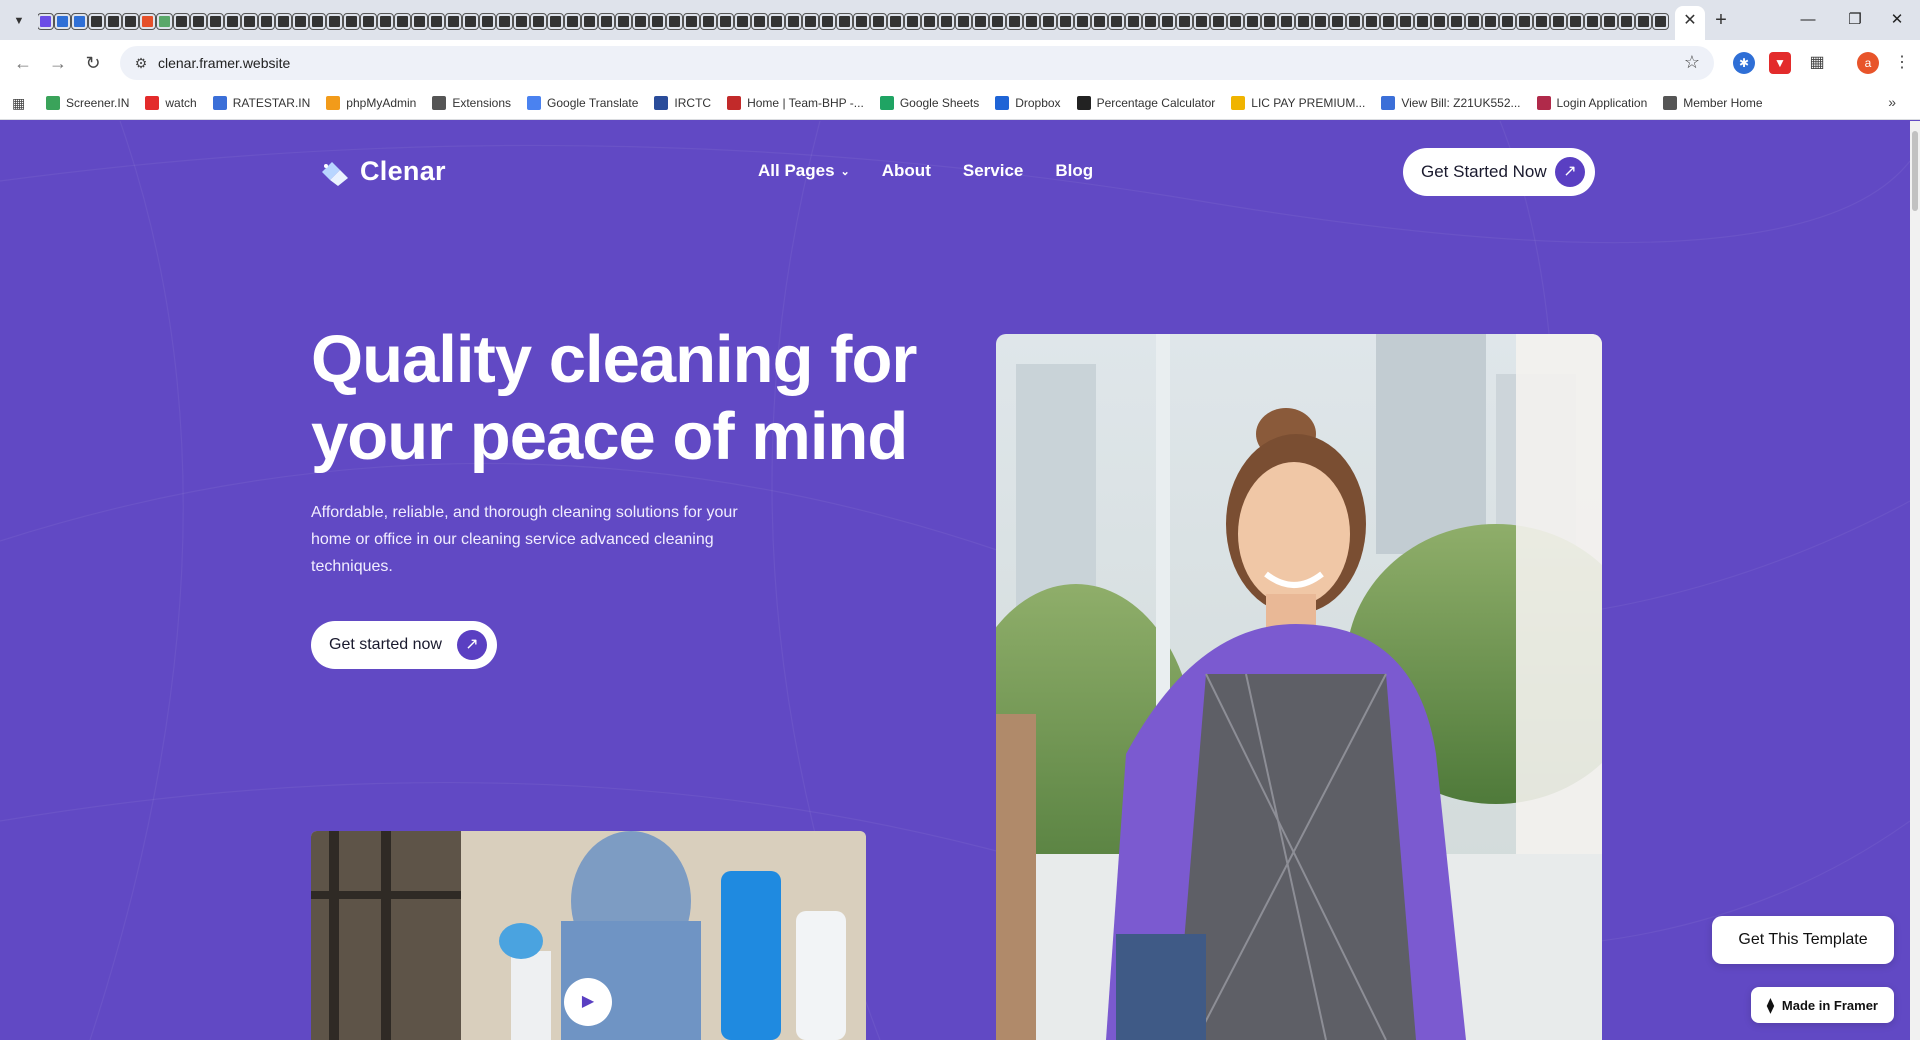 The height and width of the screenshot is (1040, 1920). Describe the element at coordinates (1868, 63) in the screenshot. I see `profile-avatar: a` at that location.